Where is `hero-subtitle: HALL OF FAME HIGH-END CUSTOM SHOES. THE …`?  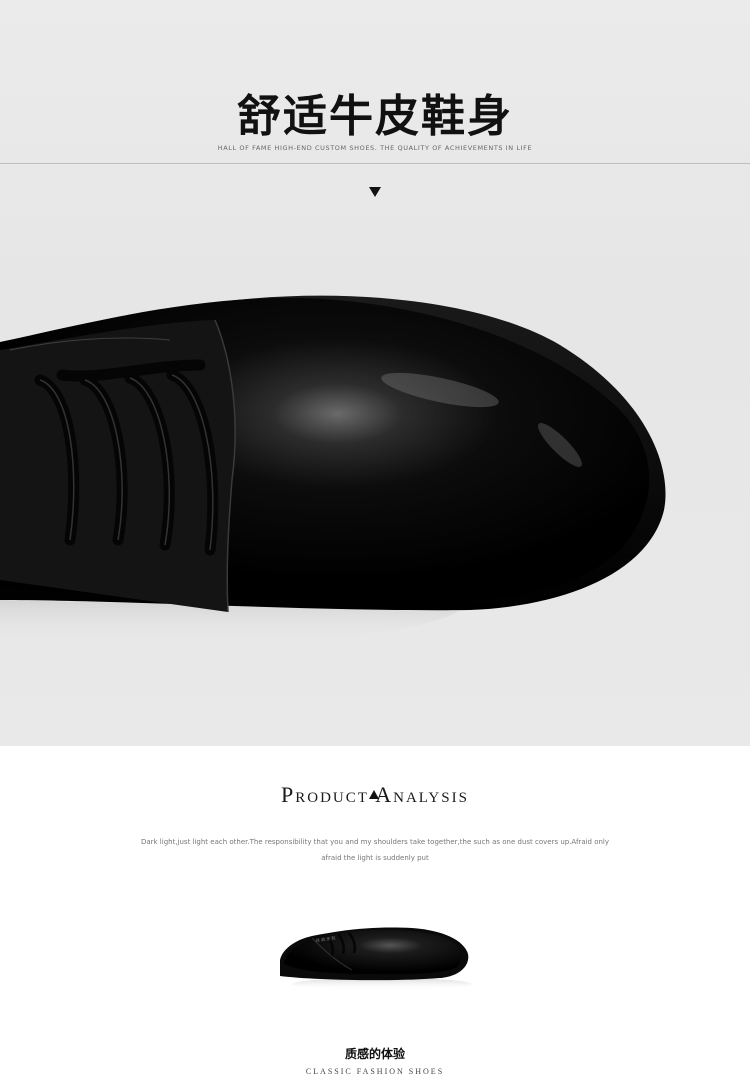
hero-subtitle: HALL OF FAME HIGH-END CUSTOM SHOES. THE … is located at coordinates (375, 148).